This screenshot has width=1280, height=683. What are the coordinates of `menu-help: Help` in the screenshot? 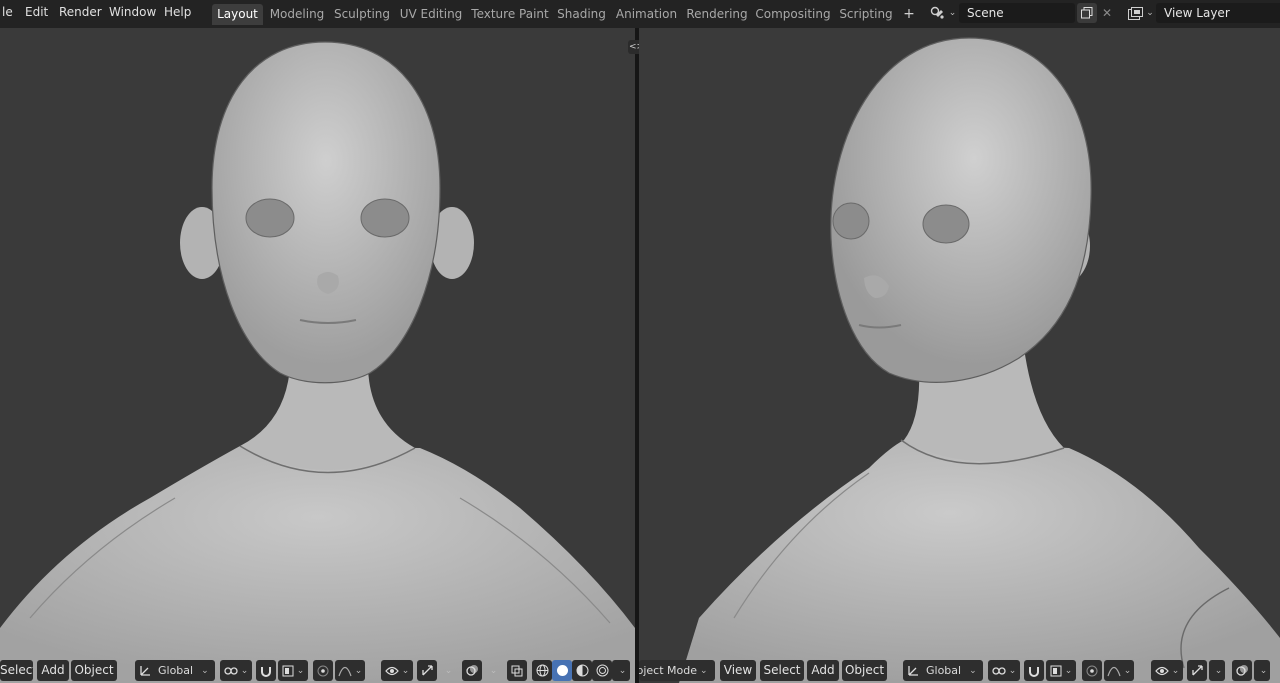 It's located at (177, 12).